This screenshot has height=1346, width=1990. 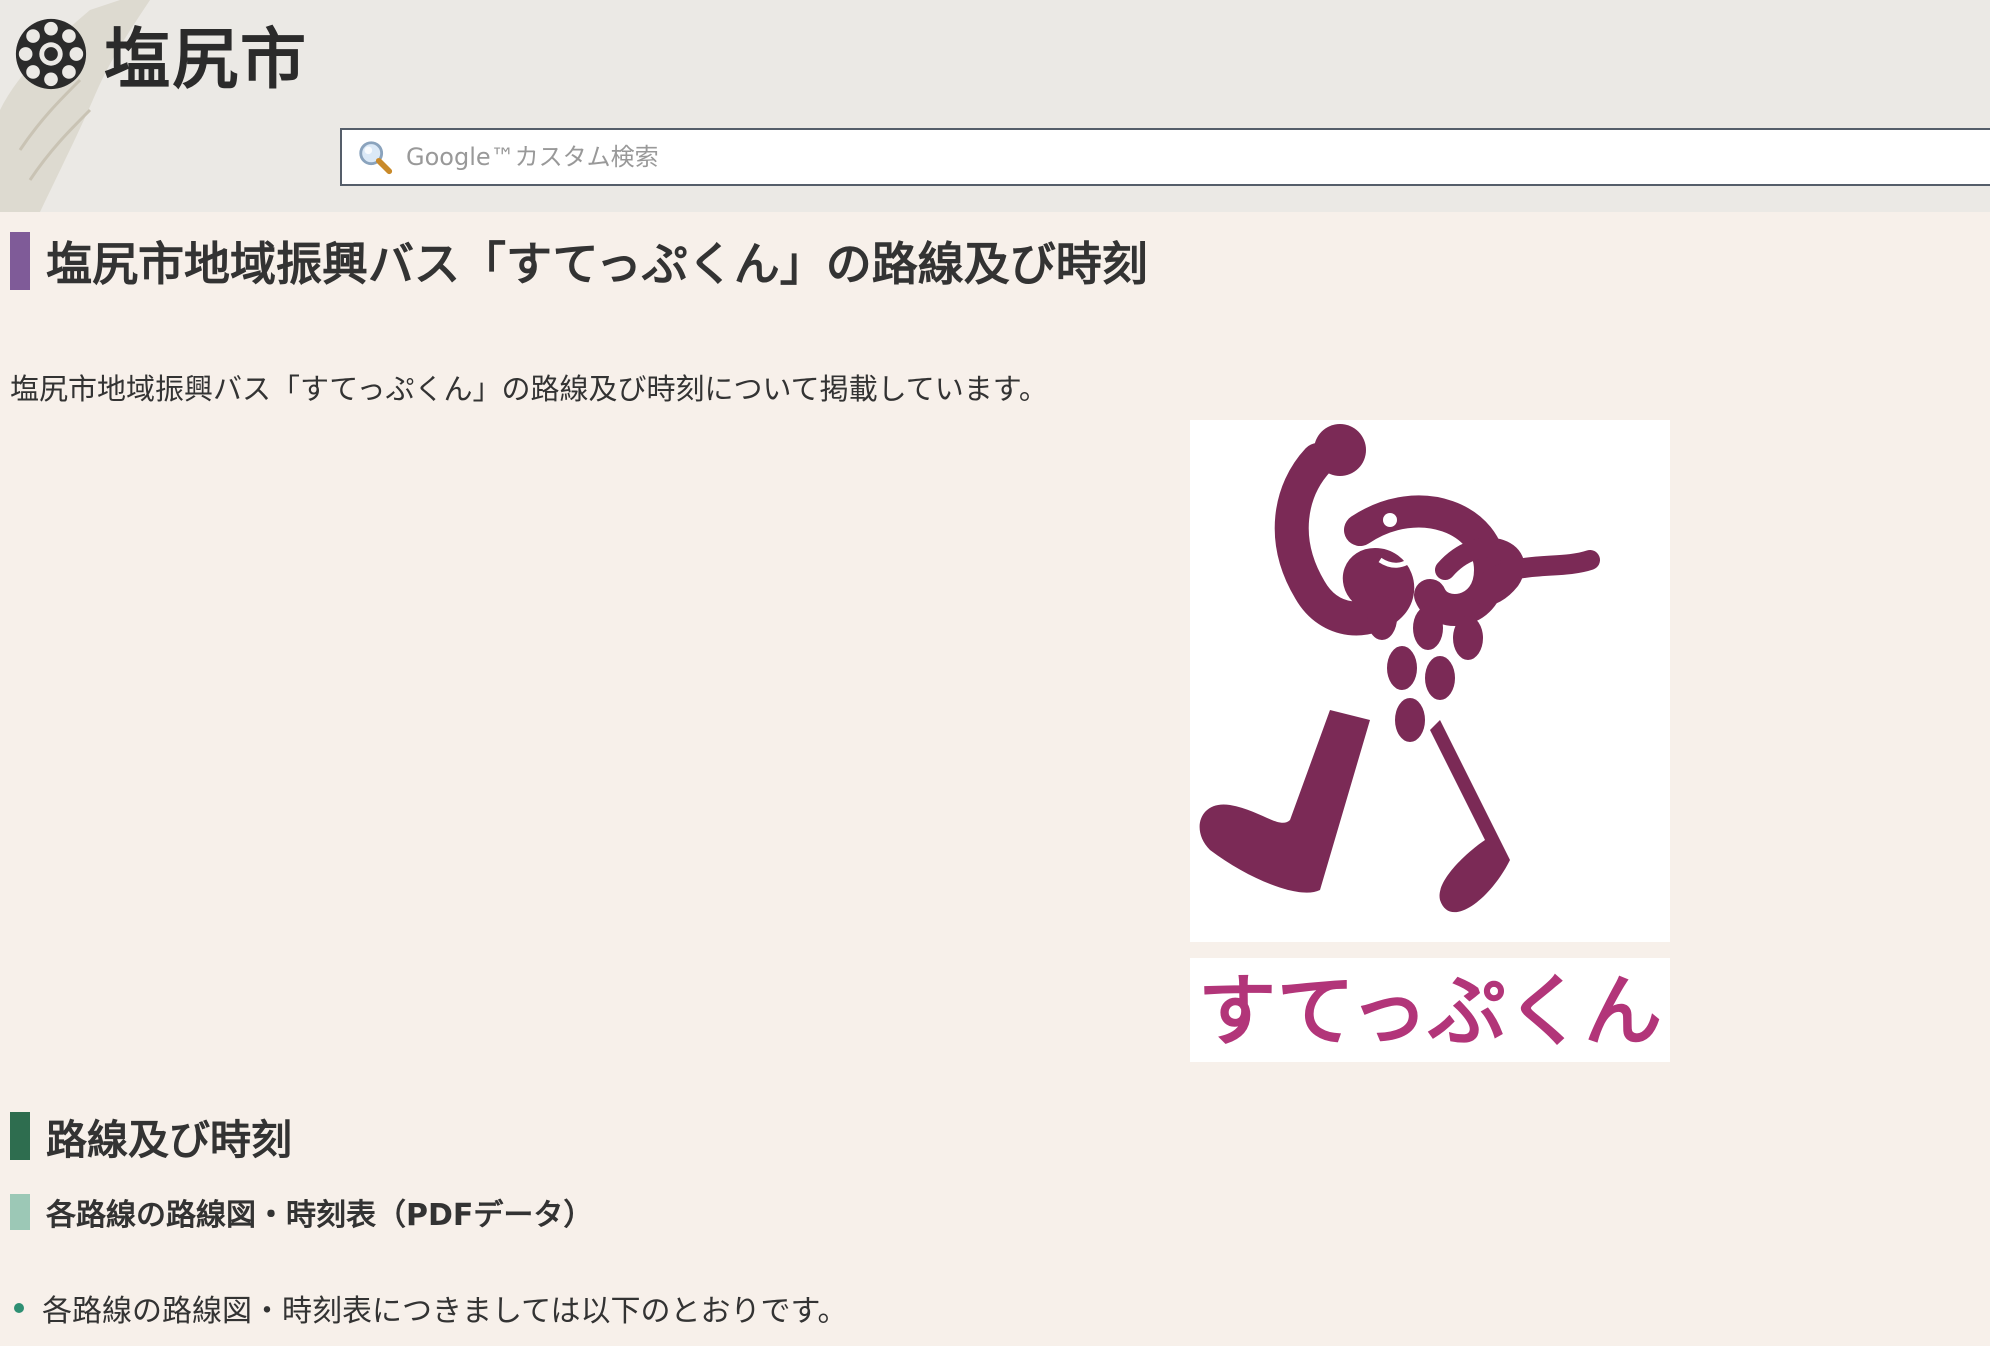 What do you see at coordinates (51, 54) in the screenshot?
I see `city-emblem-icon` at bounding box center [51, 54].